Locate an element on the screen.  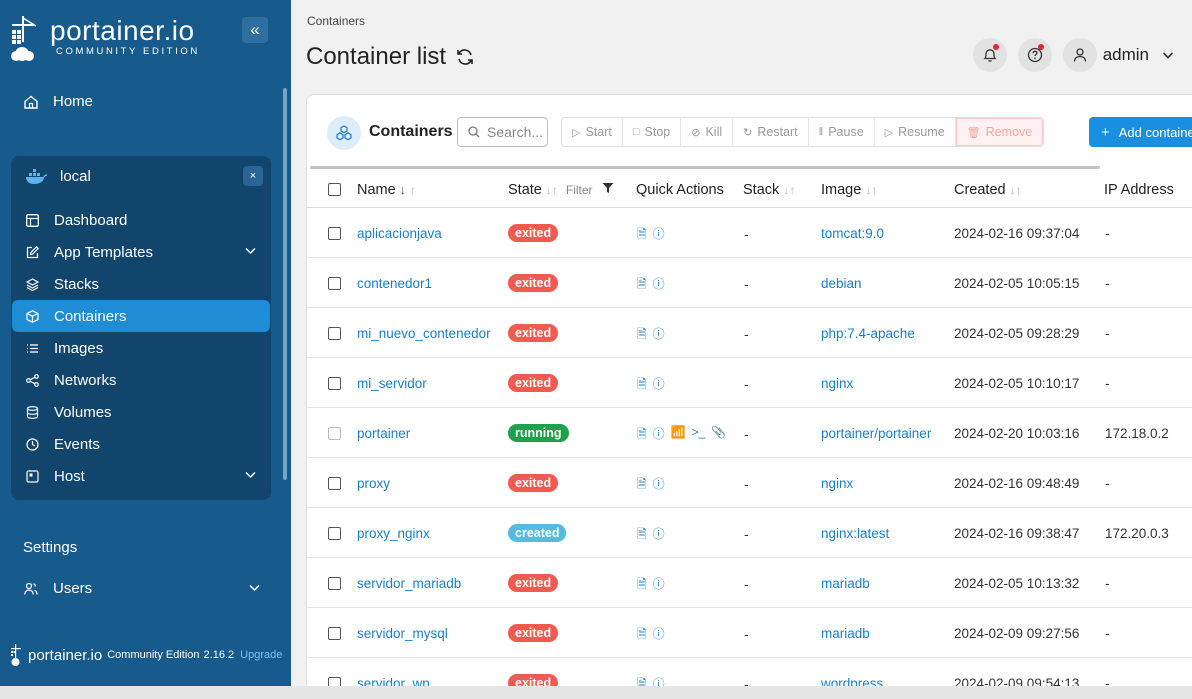
refresh-icon is located at coordinates (465, 57).